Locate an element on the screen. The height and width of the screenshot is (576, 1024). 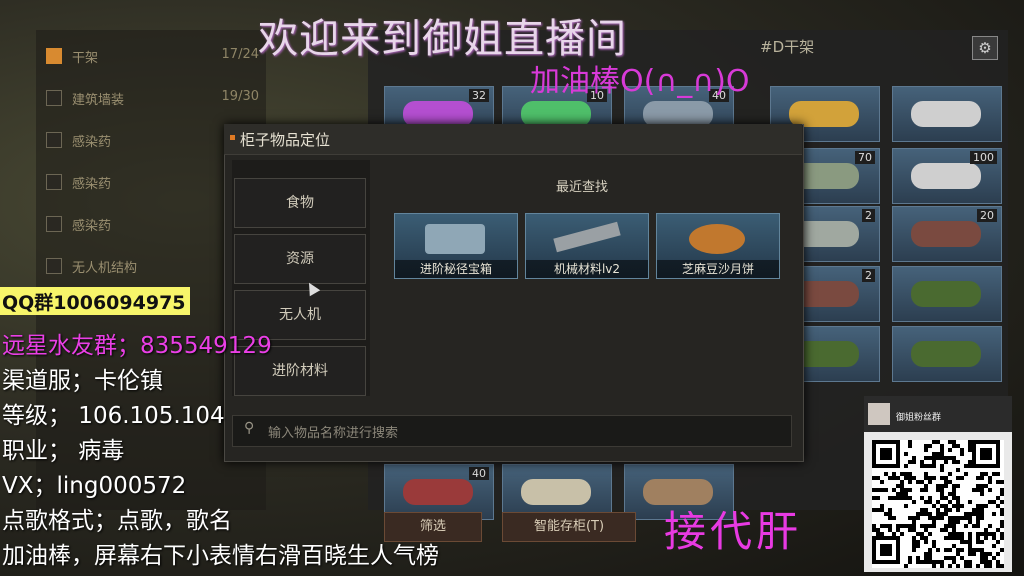
qr-code-icon is located at coordinates (938, 504).